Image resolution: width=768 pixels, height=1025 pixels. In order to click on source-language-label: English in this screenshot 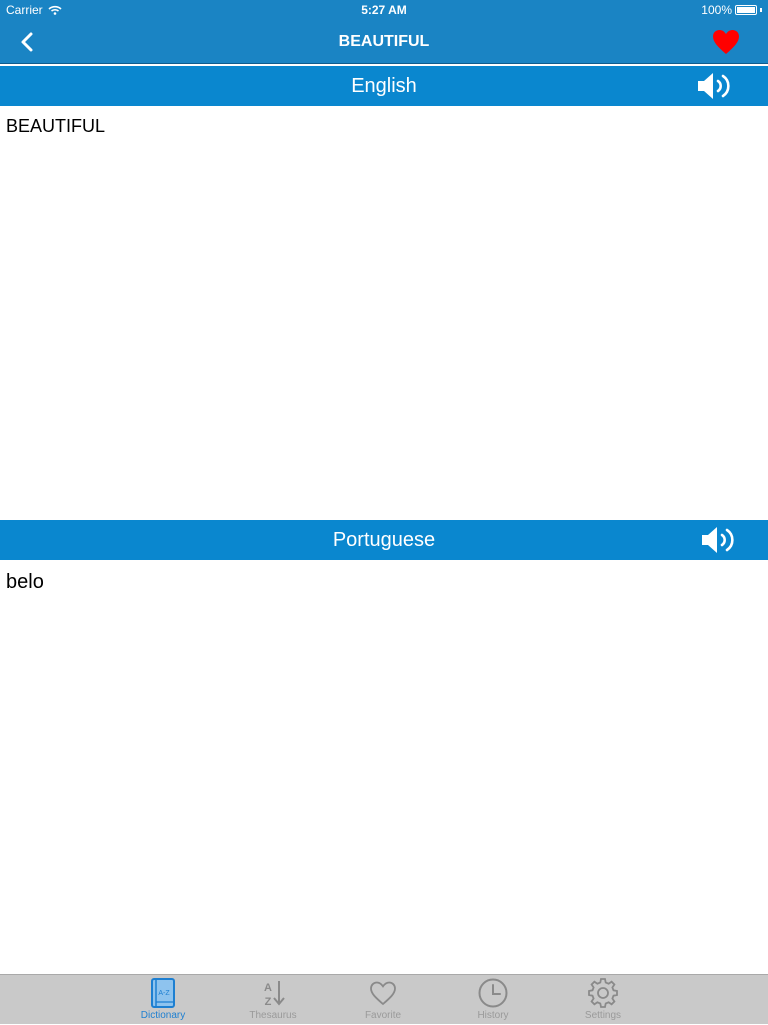, I will do `click(384, 86)`.